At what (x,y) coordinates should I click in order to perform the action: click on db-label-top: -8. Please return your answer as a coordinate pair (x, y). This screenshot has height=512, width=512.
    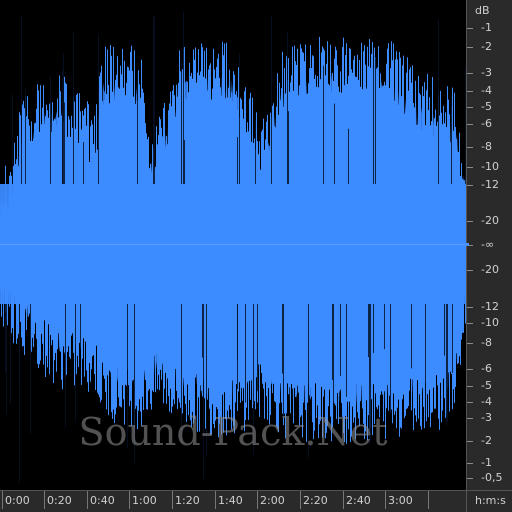
    Looking at the image, I should click on (486, 146).